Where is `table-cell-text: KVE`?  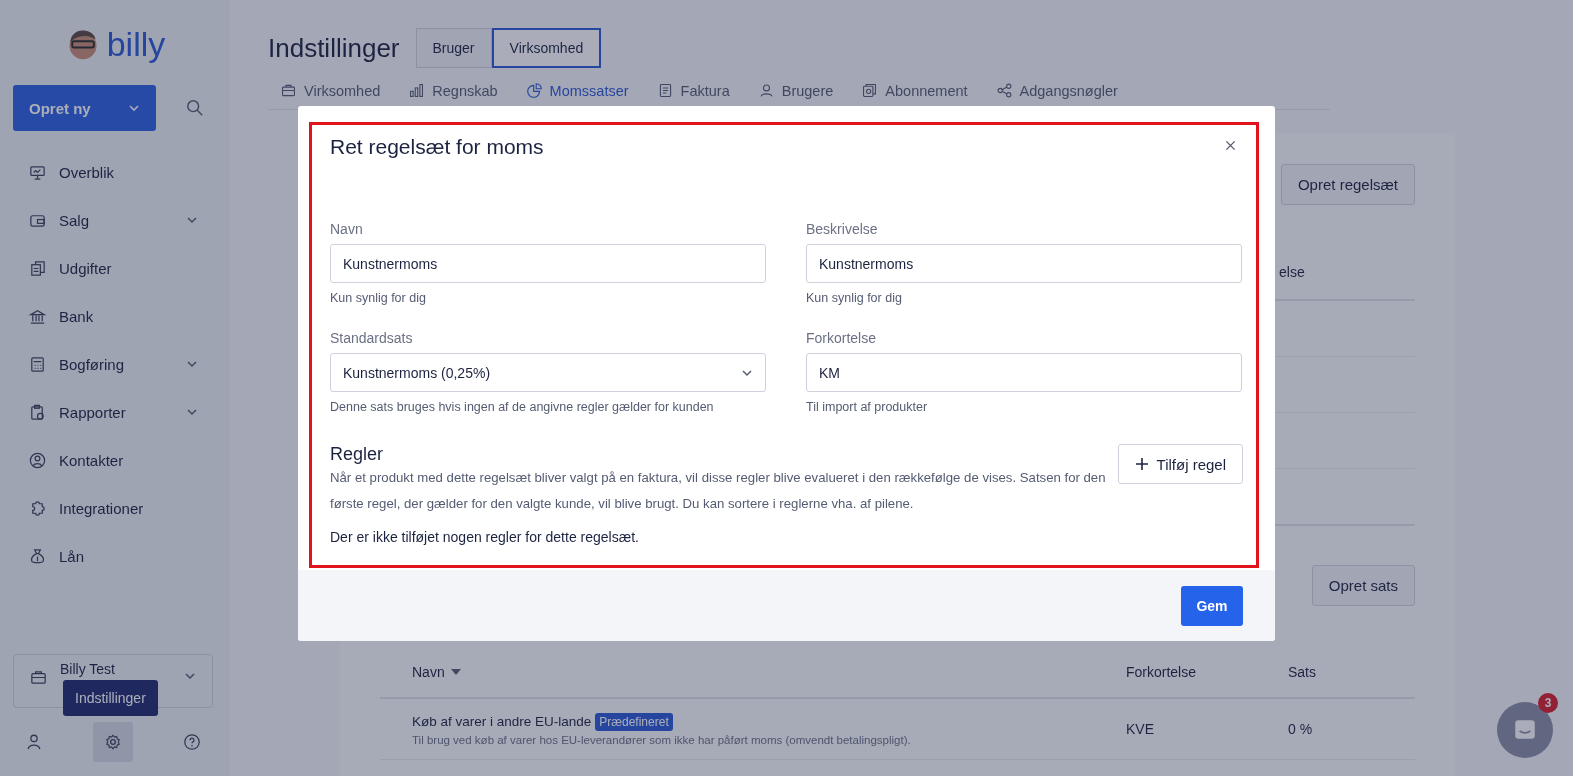 table-cell-text: KVE is located at coordinates (1140, 729).